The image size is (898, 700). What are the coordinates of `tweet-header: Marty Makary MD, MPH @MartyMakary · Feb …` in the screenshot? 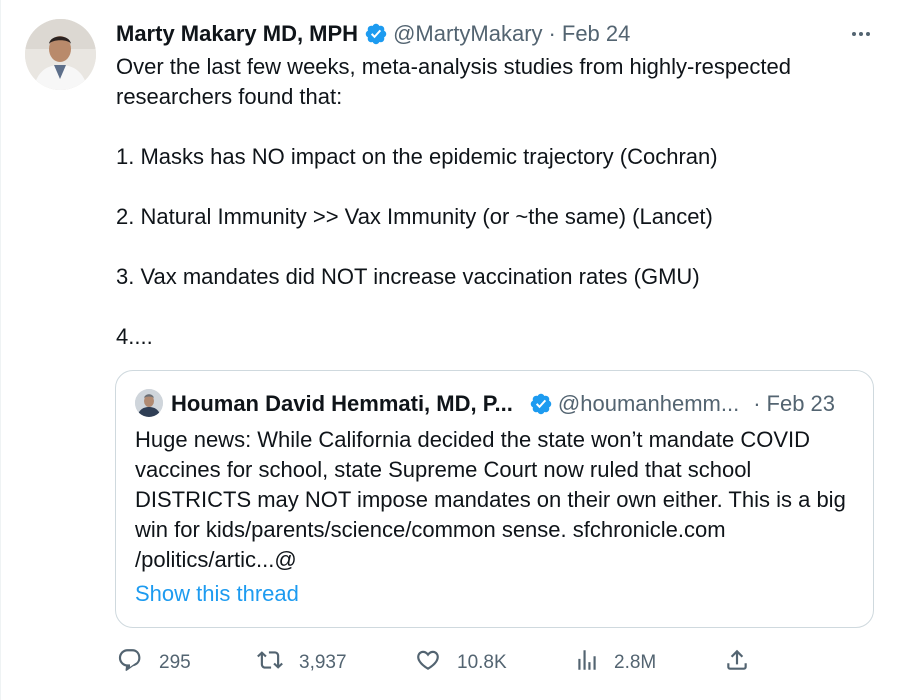 It's located at (373, 34).